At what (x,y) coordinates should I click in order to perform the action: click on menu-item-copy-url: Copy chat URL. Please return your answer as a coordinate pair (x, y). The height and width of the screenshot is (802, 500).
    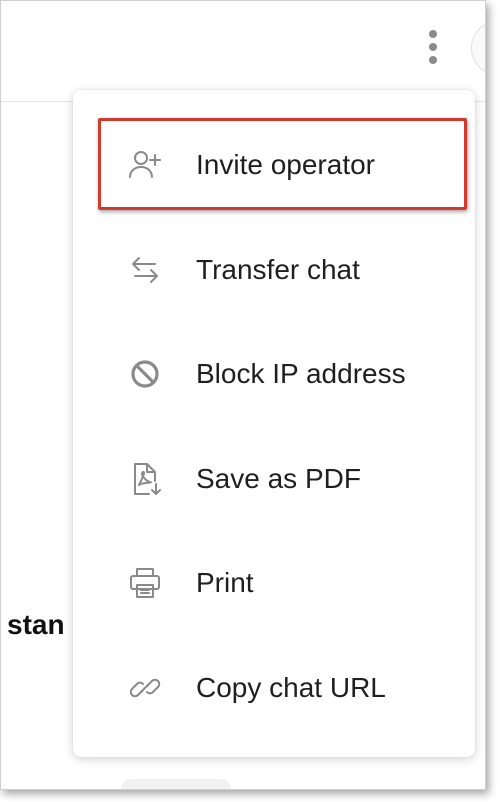
    Looking at the image, I should click on (274, 688).